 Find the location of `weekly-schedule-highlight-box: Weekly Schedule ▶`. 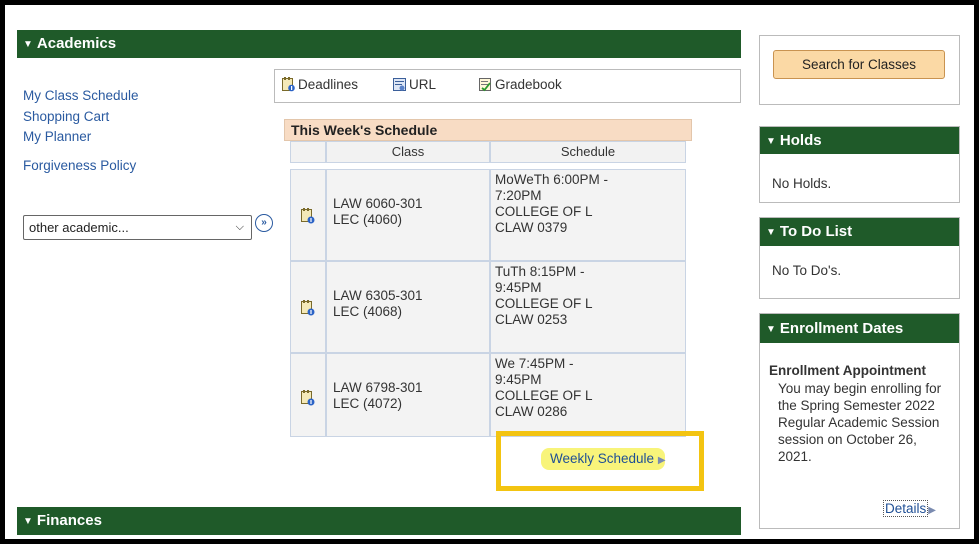

weekly-schedule-highlight-box: Weekly Schedule ▶ is located at coordinates (600, 461).